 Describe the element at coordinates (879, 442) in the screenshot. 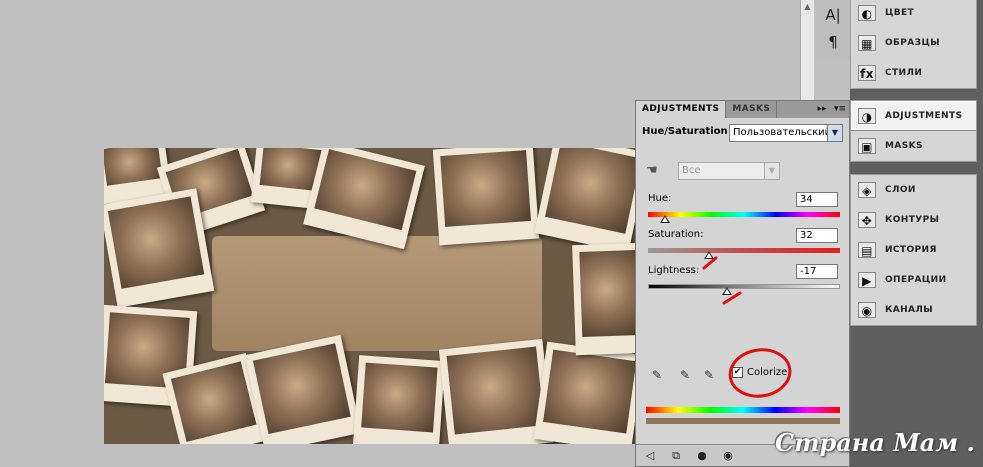

I see `watermark-logo: Страна Мам . ру` at that location.